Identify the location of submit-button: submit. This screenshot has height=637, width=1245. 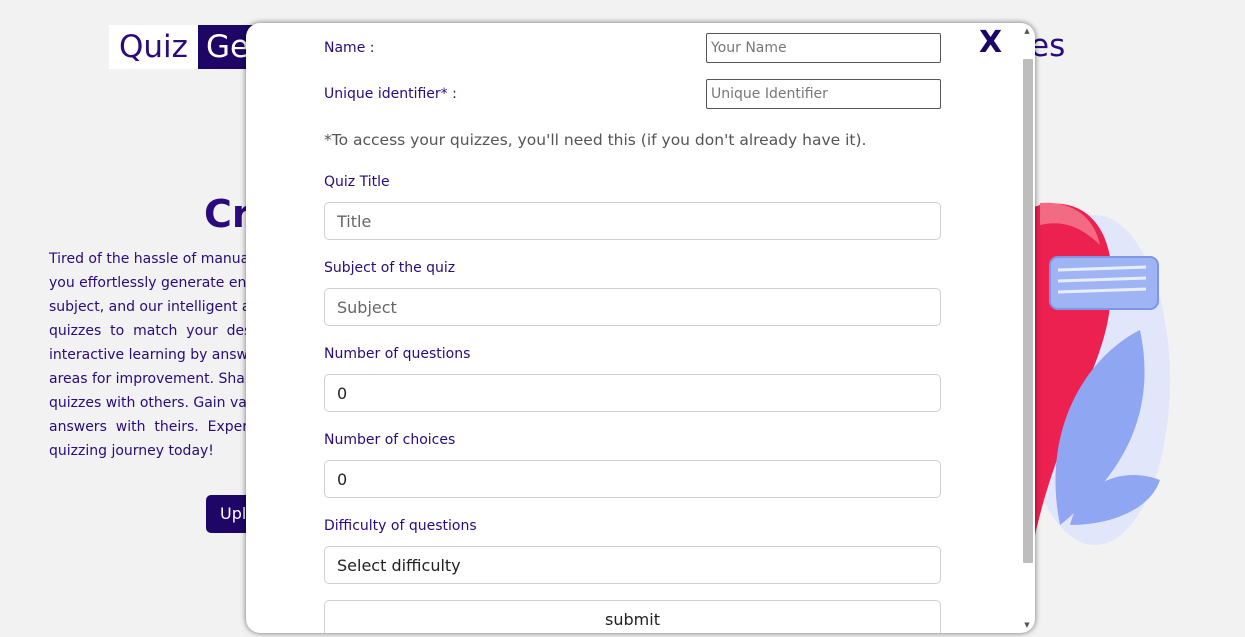
(632, 616).